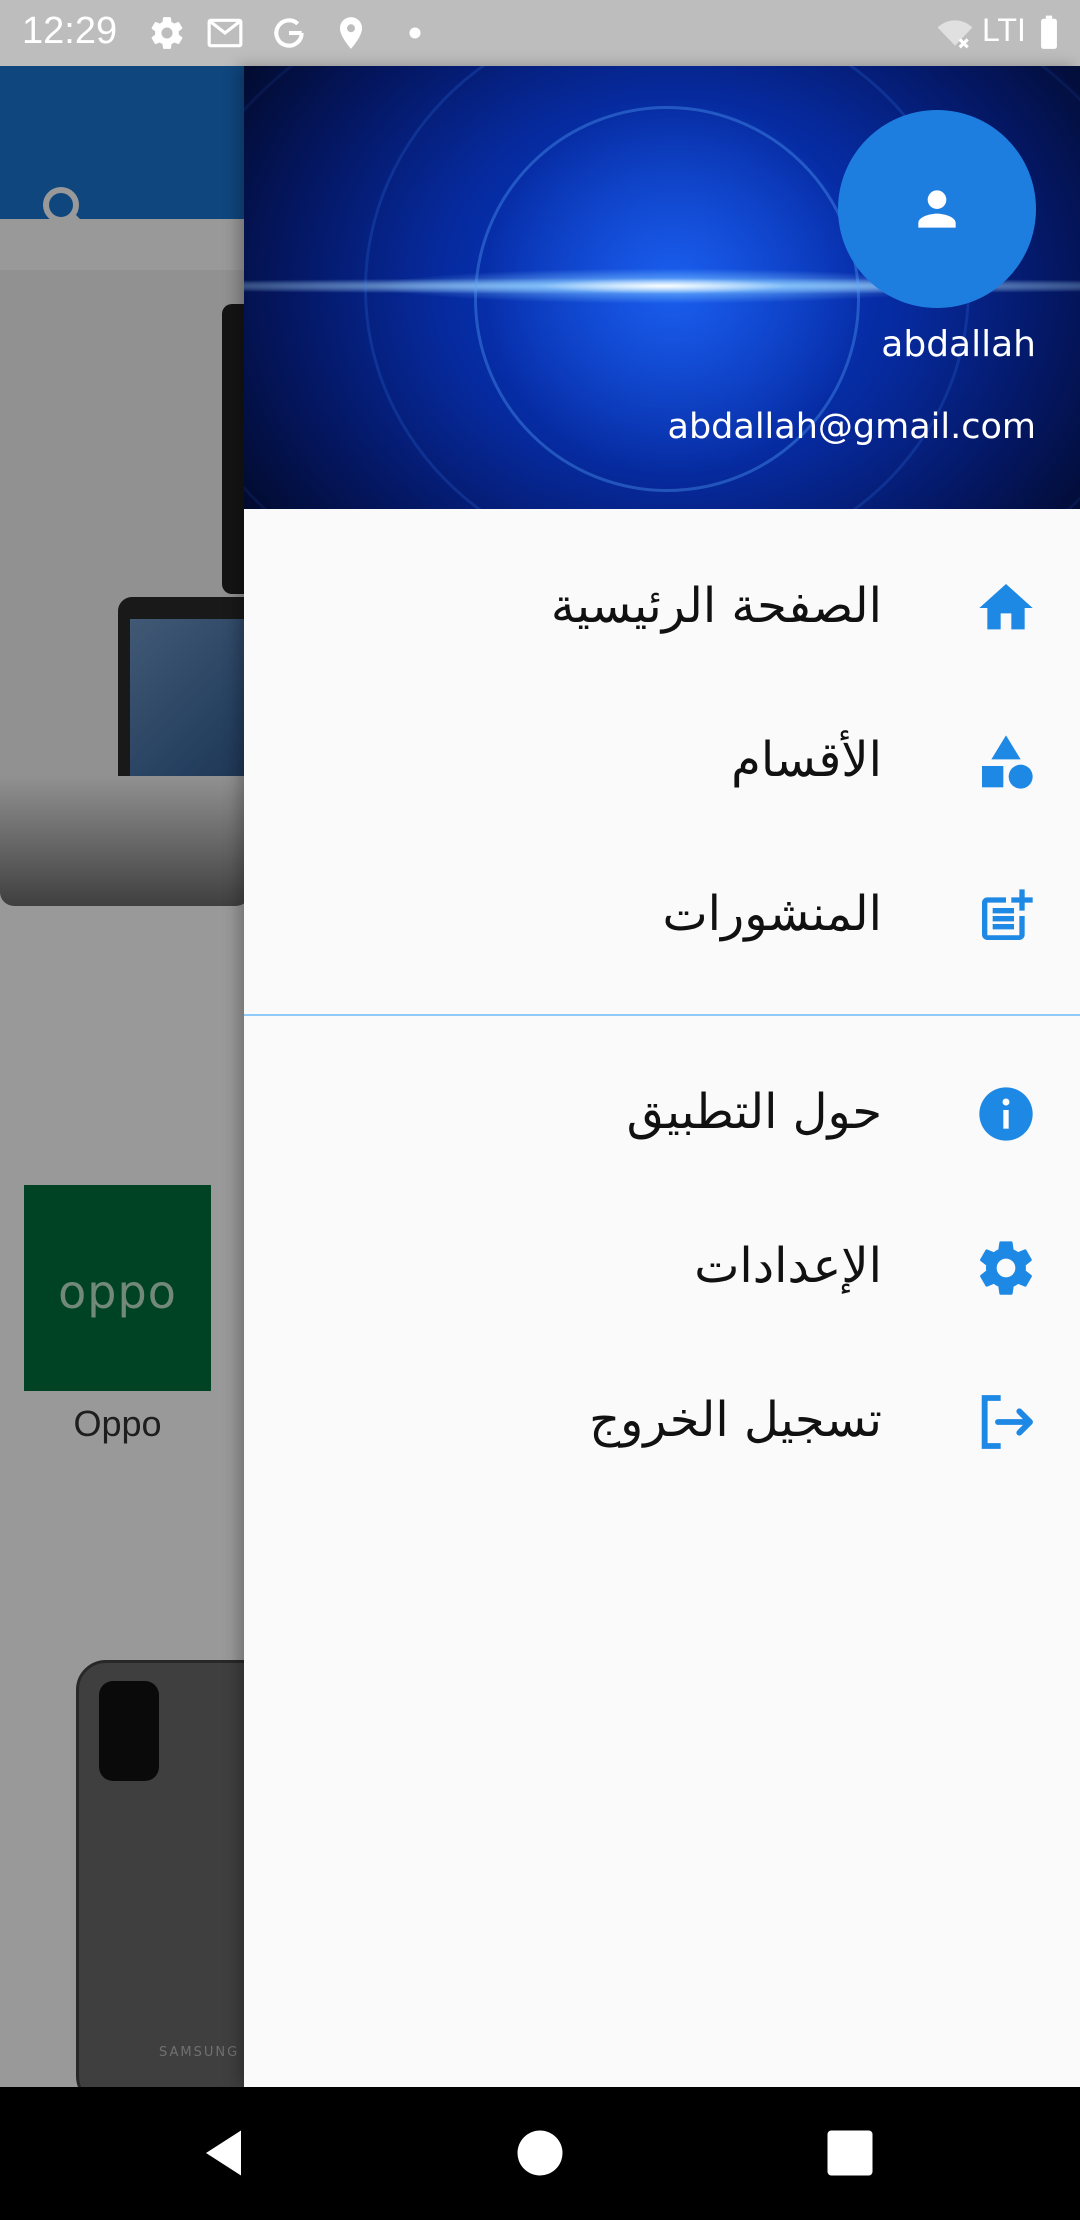 Image resolution: width=1080 pixels, height=2220 pixels. Describe the element at coordinates (850, 2153) in the screenshot. I see `recents-icon` at that location.